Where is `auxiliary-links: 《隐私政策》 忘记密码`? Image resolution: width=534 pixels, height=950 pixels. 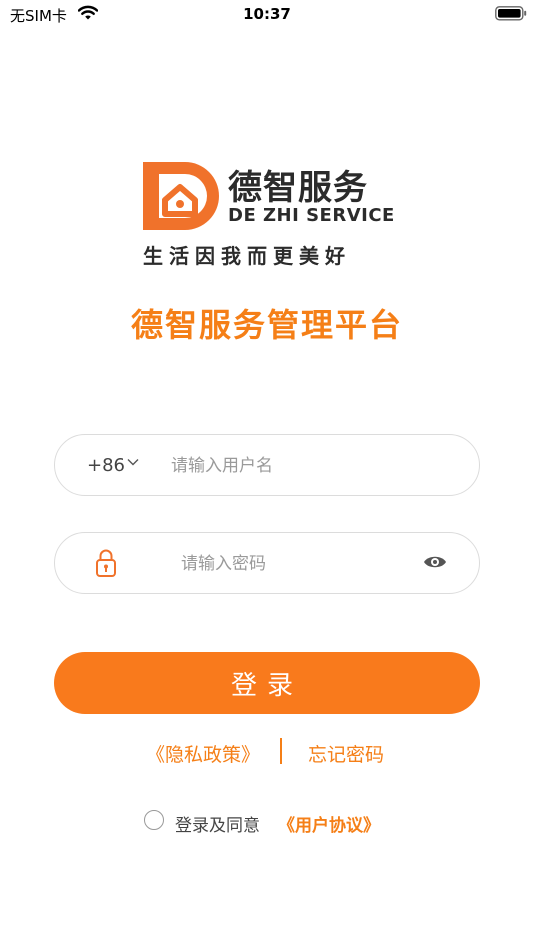
auxiliary-links: 《隐私政策》 忘记密码 is located at coordinates (267, 752).